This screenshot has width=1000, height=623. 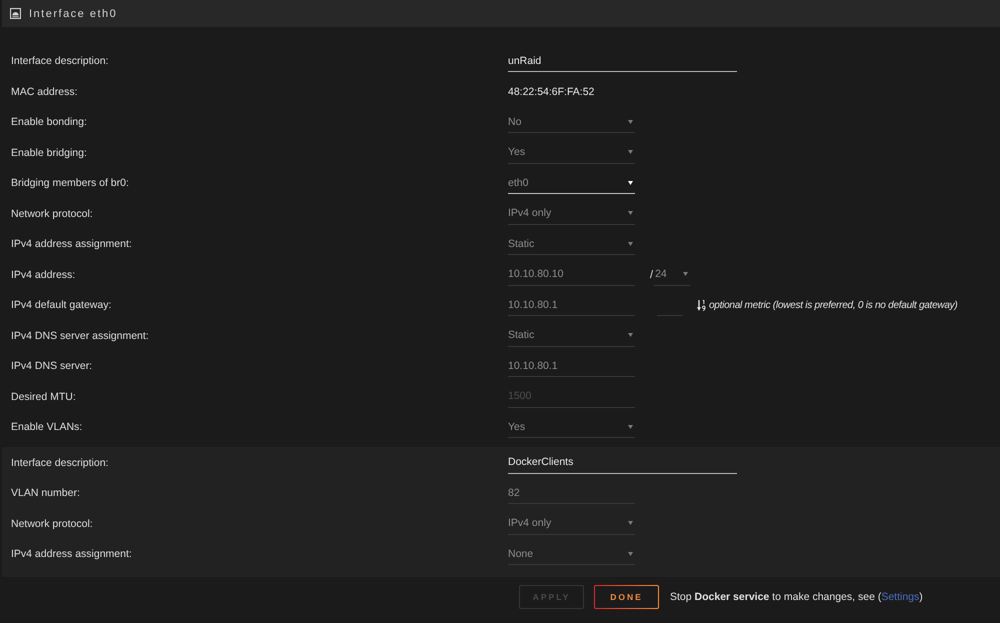 I want to click on slash-text: /, so click(x=652, y=274).